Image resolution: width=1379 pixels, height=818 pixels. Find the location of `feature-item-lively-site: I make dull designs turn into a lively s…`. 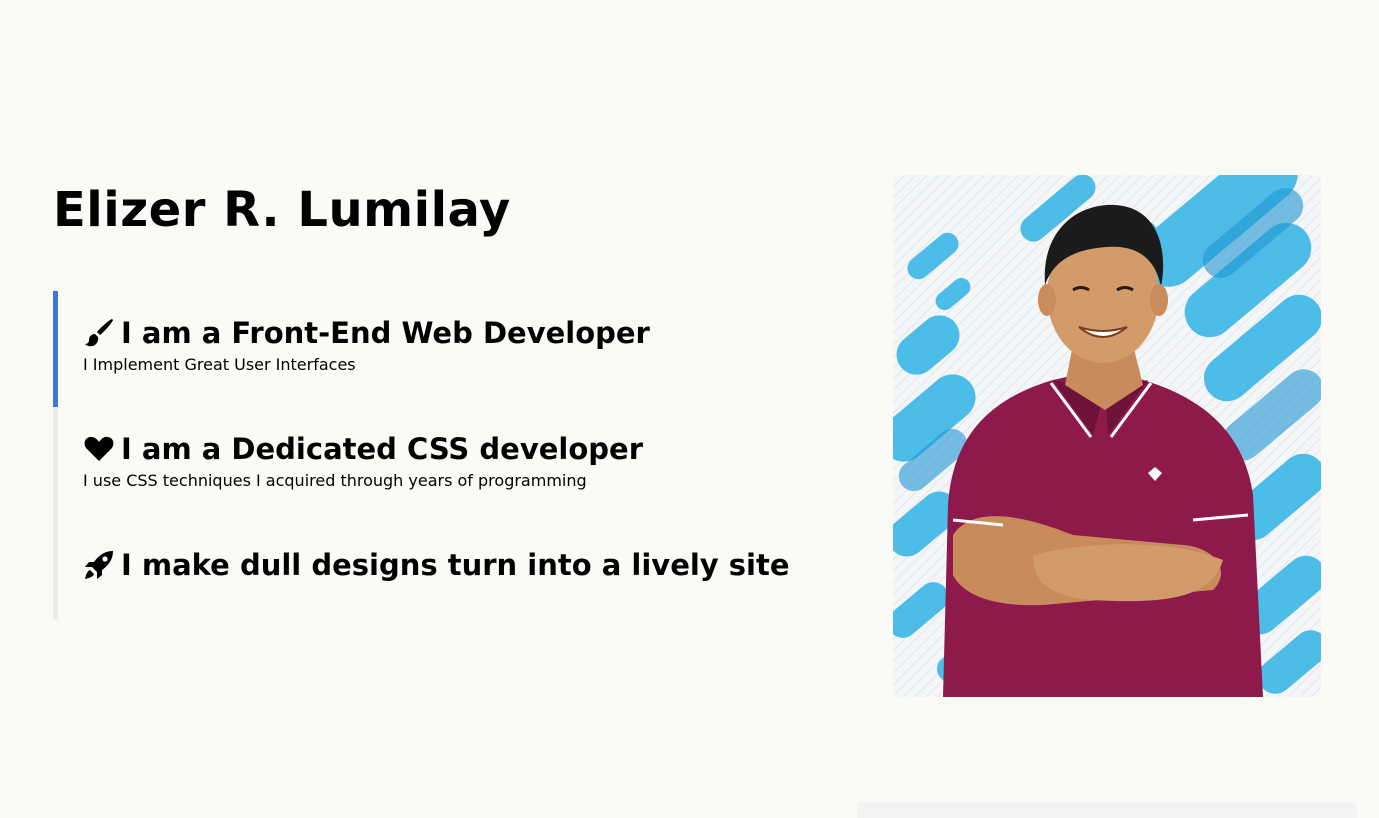

feature-item-lively-site: I make dull designs turn into a lively s… is located at coordinates (453, 603).